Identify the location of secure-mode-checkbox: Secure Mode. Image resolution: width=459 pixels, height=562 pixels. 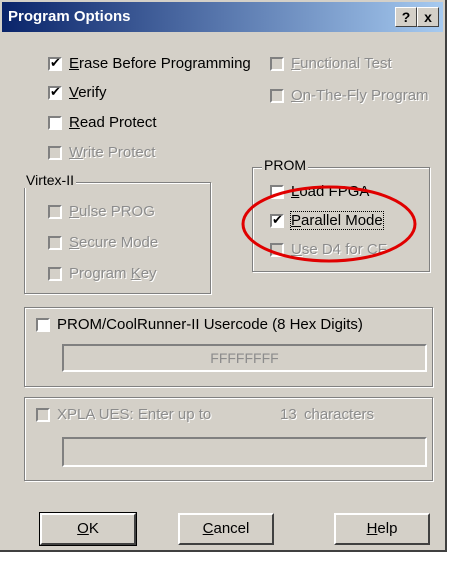
(103, 242).